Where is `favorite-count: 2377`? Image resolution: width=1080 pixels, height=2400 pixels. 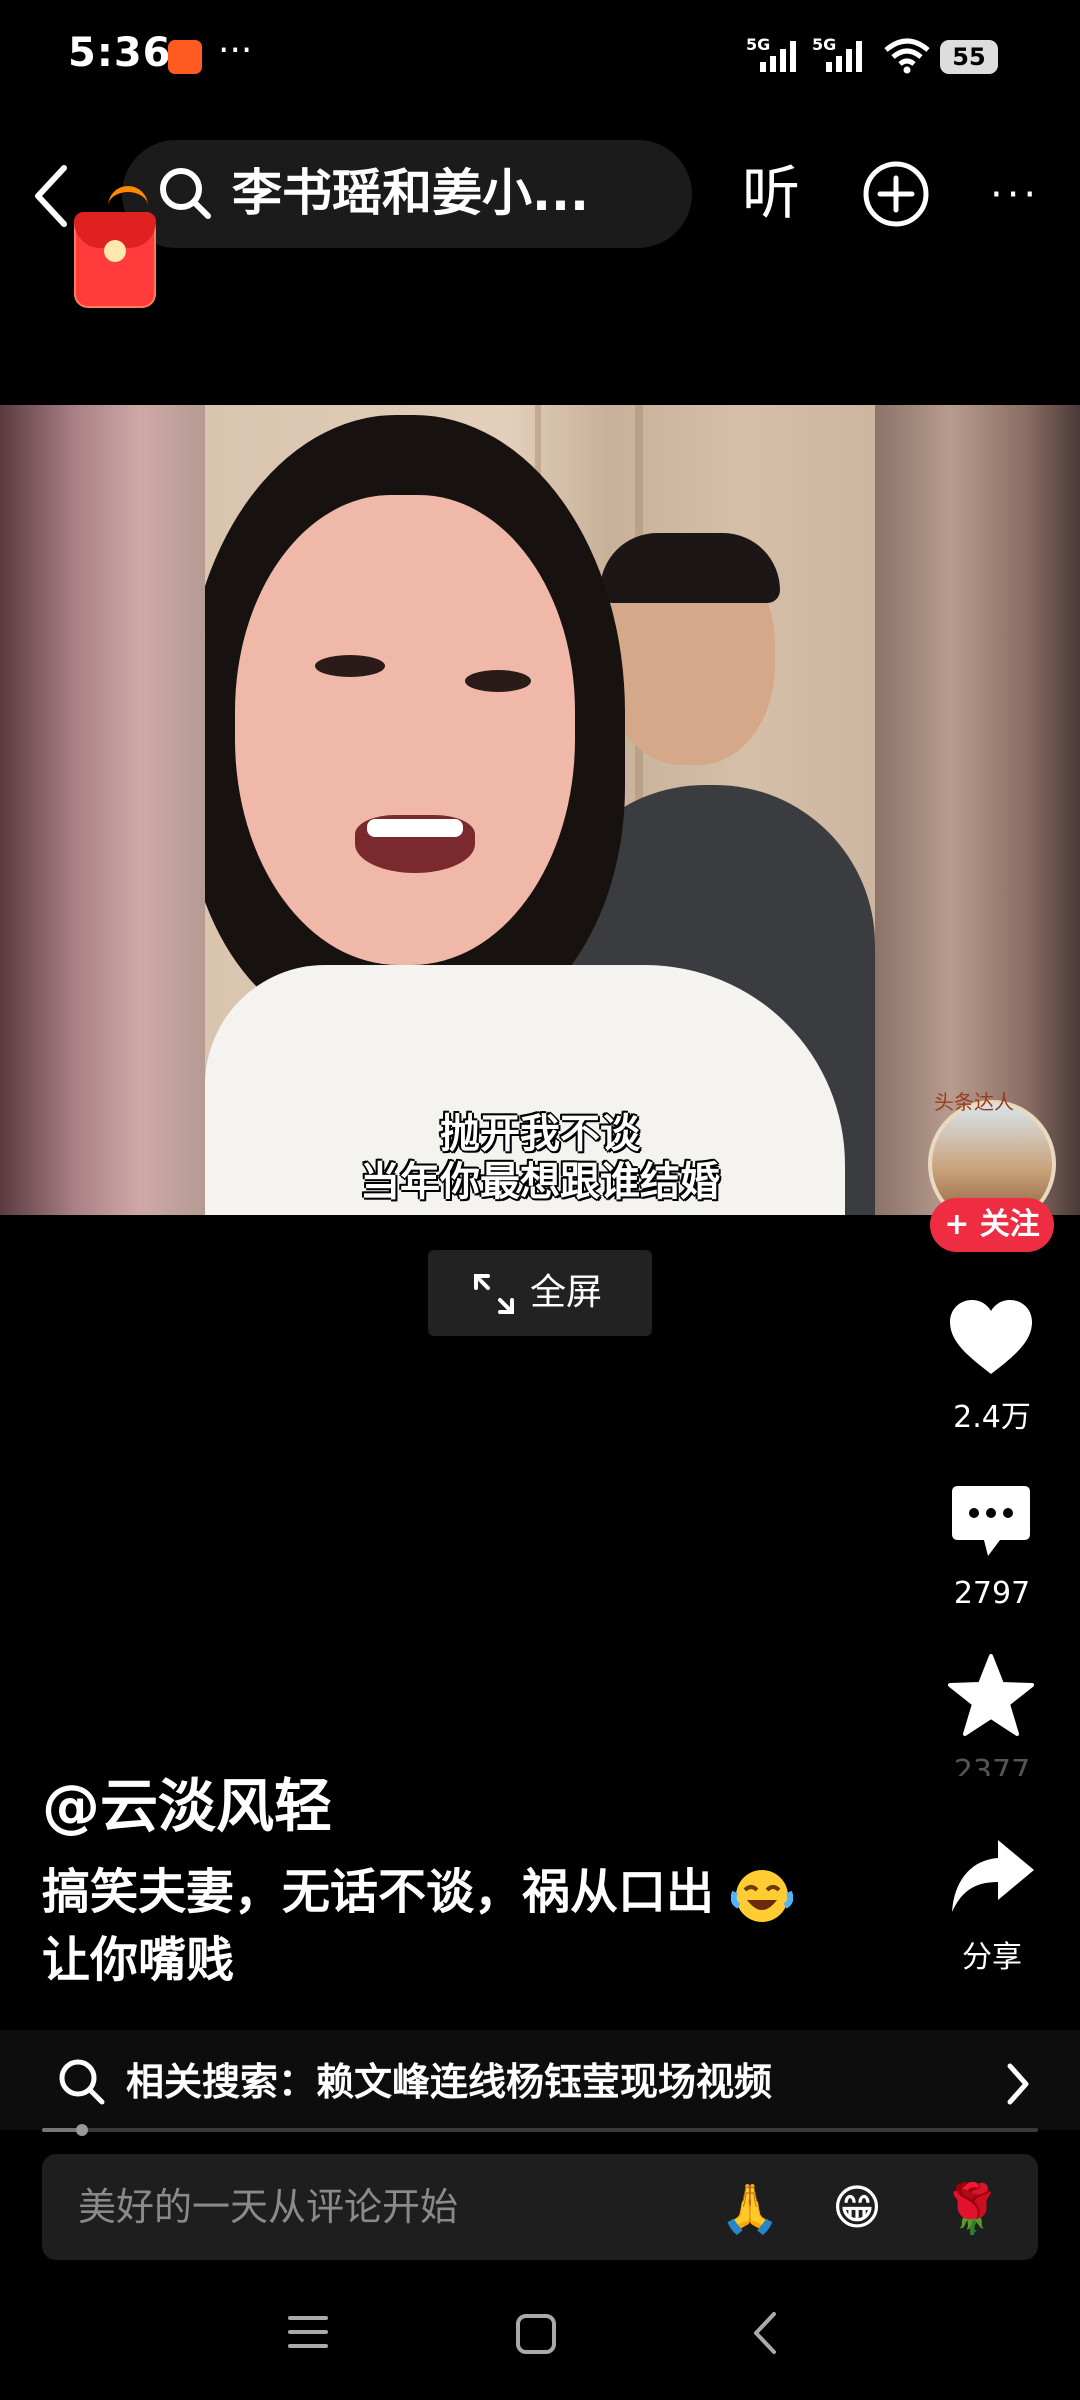 favorite-count: 2377 is located at coordinates (992, 1765).